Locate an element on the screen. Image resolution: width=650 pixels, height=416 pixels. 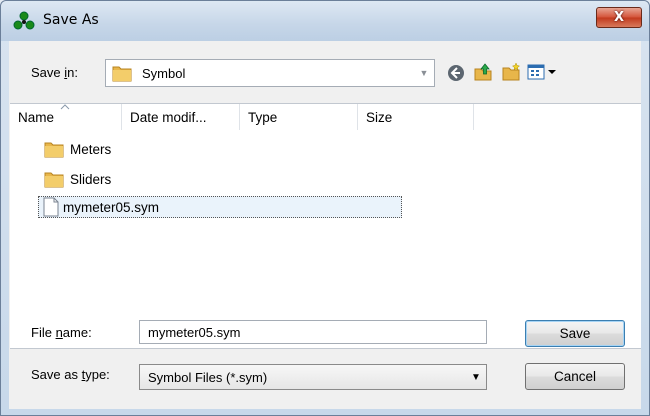
save-as-type-dropdown: Symbol Files (*.sym) ▼ is located at coordinates (313, 377).